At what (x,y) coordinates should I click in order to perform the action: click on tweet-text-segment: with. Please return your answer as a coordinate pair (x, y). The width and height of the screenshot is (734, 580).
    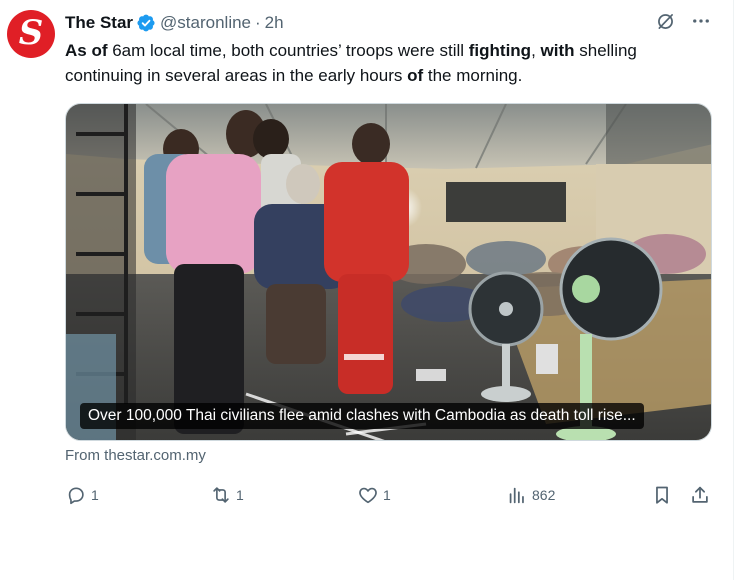
    Looking at the image, I should click on (557, 50).